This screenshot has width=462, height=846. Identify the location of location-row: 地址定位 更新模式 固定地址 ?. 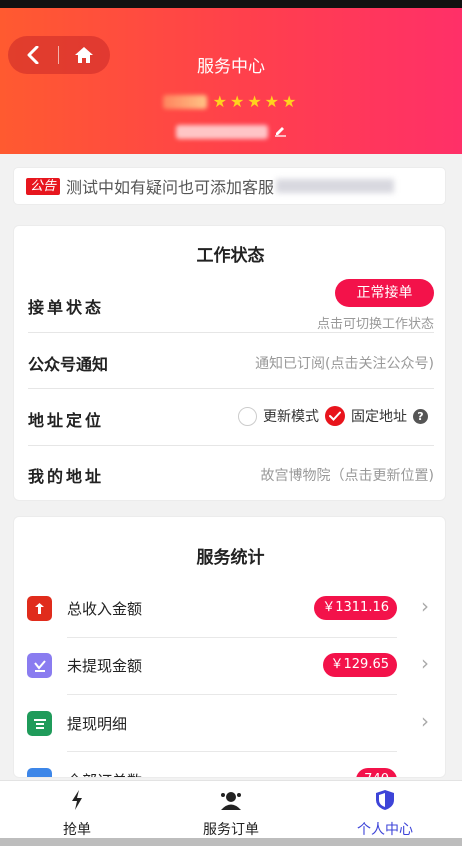
(231, 417).